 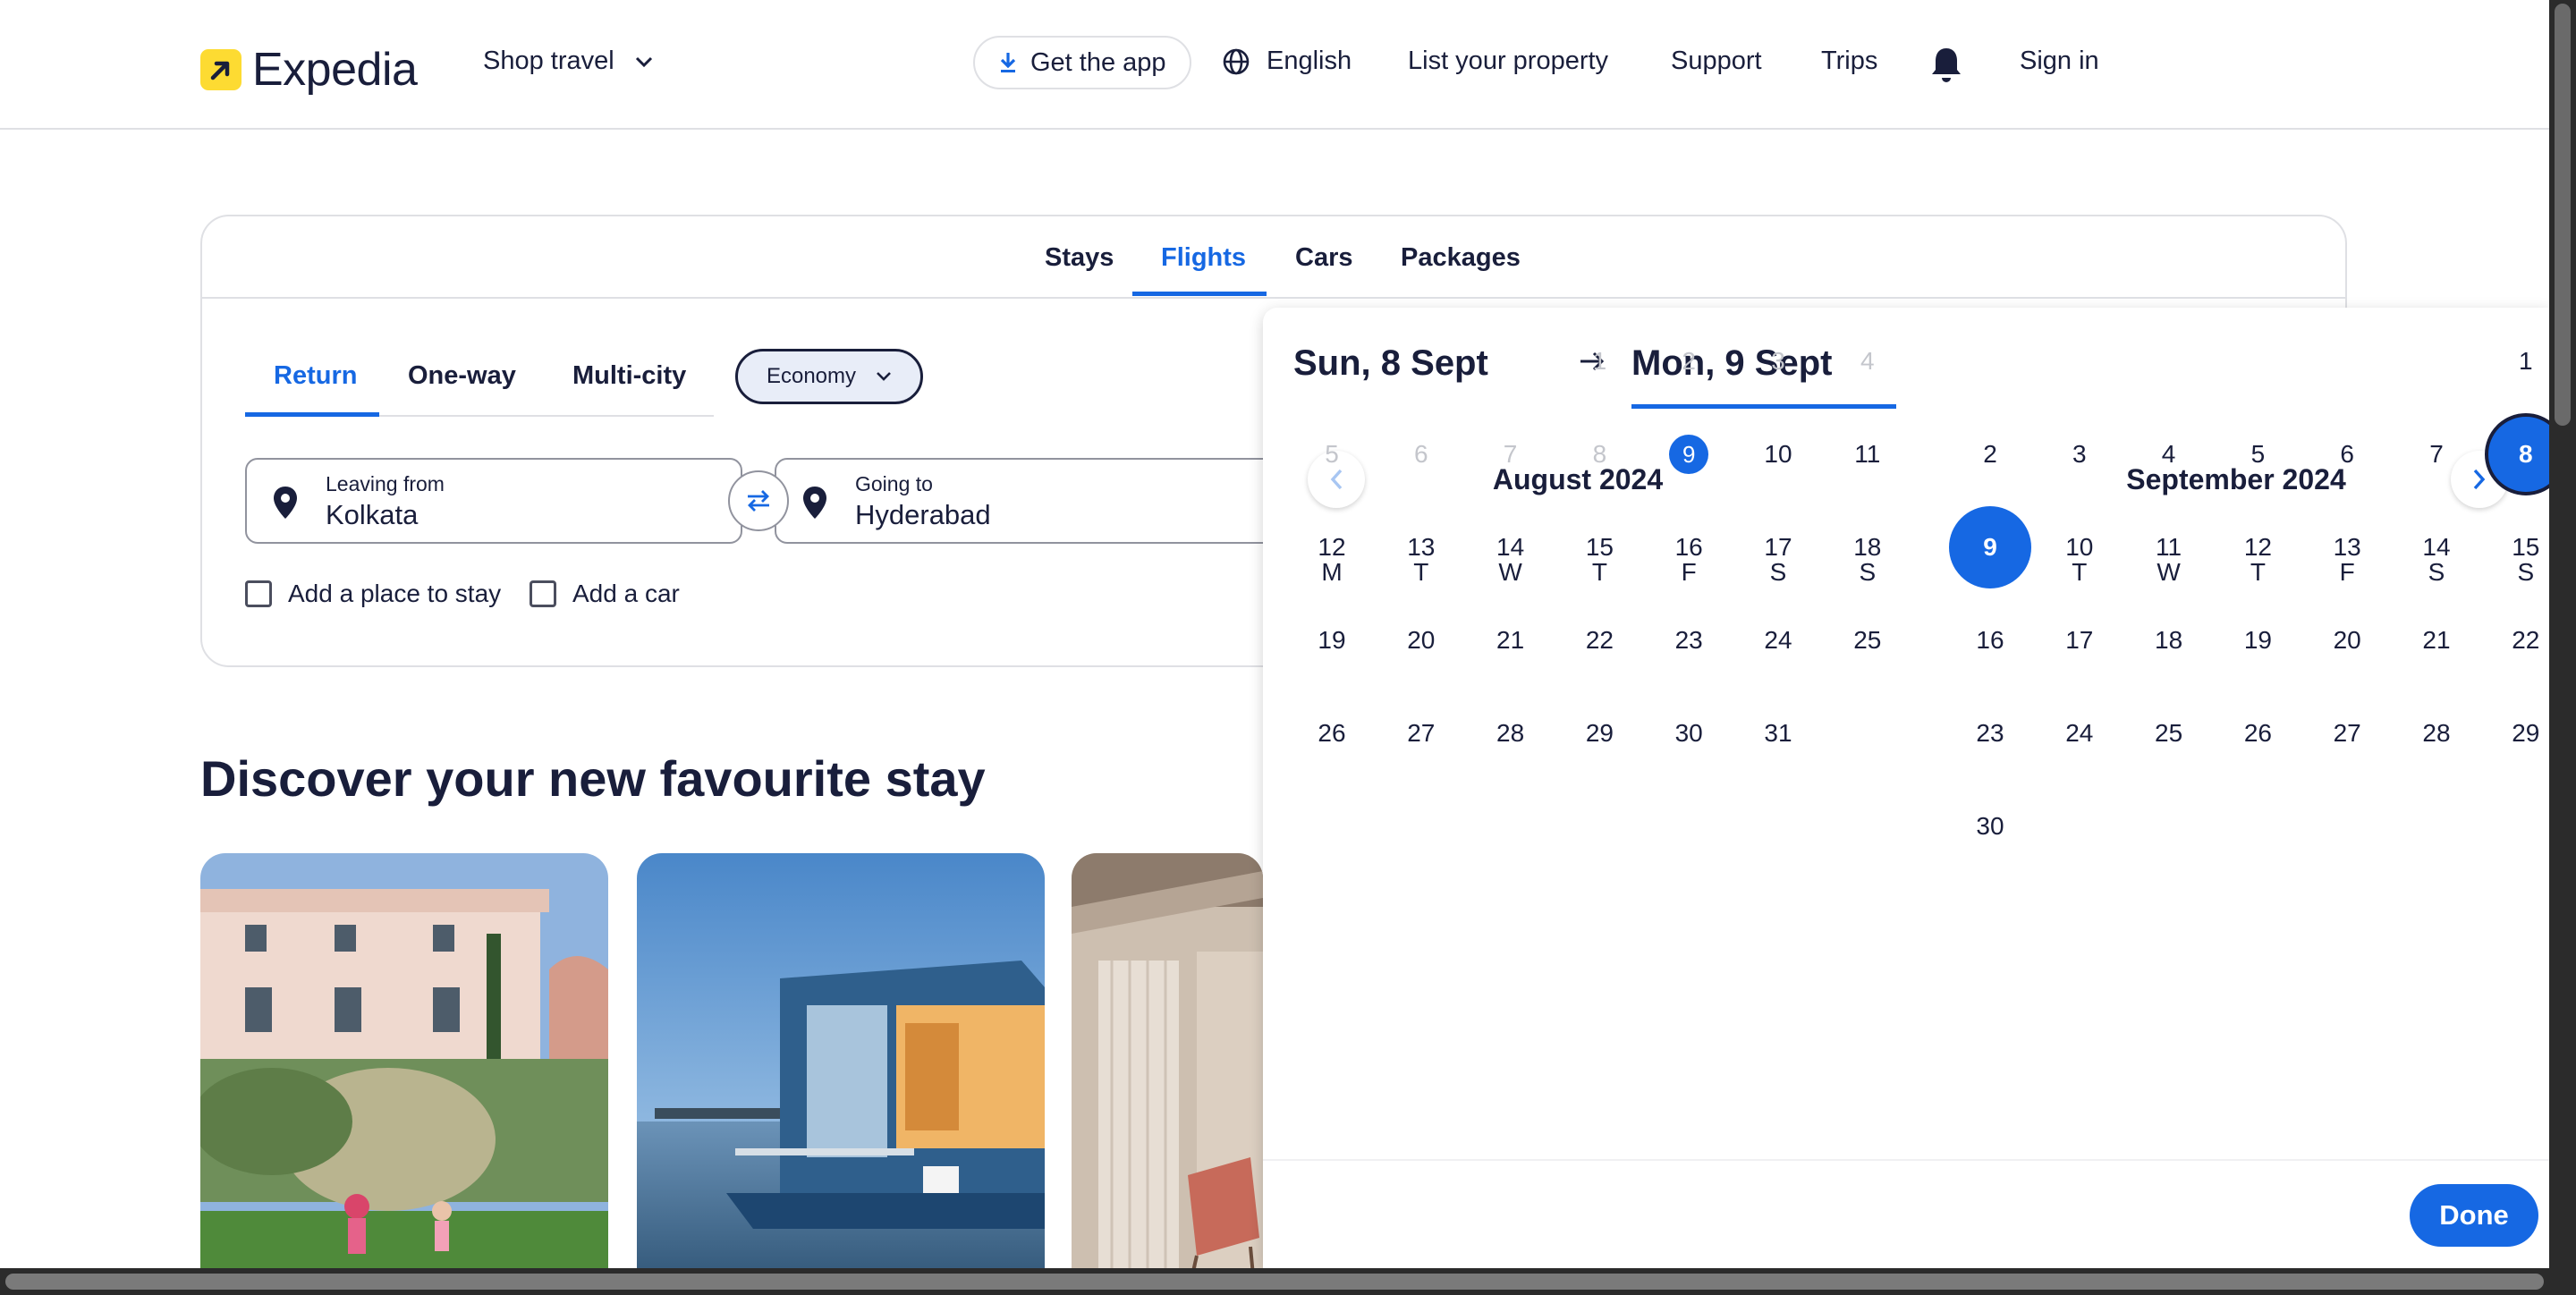 What do you see at coordinates (2347, 454) in the screenshot?
I see `calendar-day: 6` at bounding box center [2347, 454].